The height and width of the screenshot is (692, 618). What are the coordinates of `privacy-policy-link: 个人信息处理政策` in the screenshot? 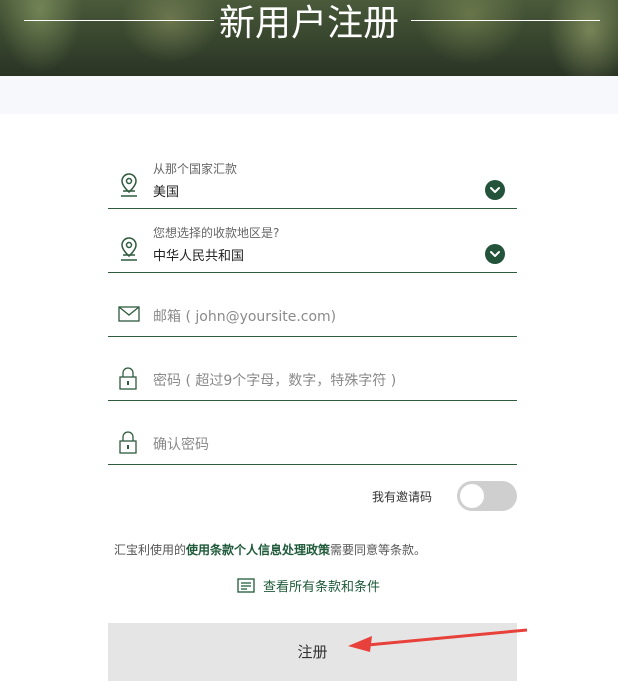 It's located at (282, 550).